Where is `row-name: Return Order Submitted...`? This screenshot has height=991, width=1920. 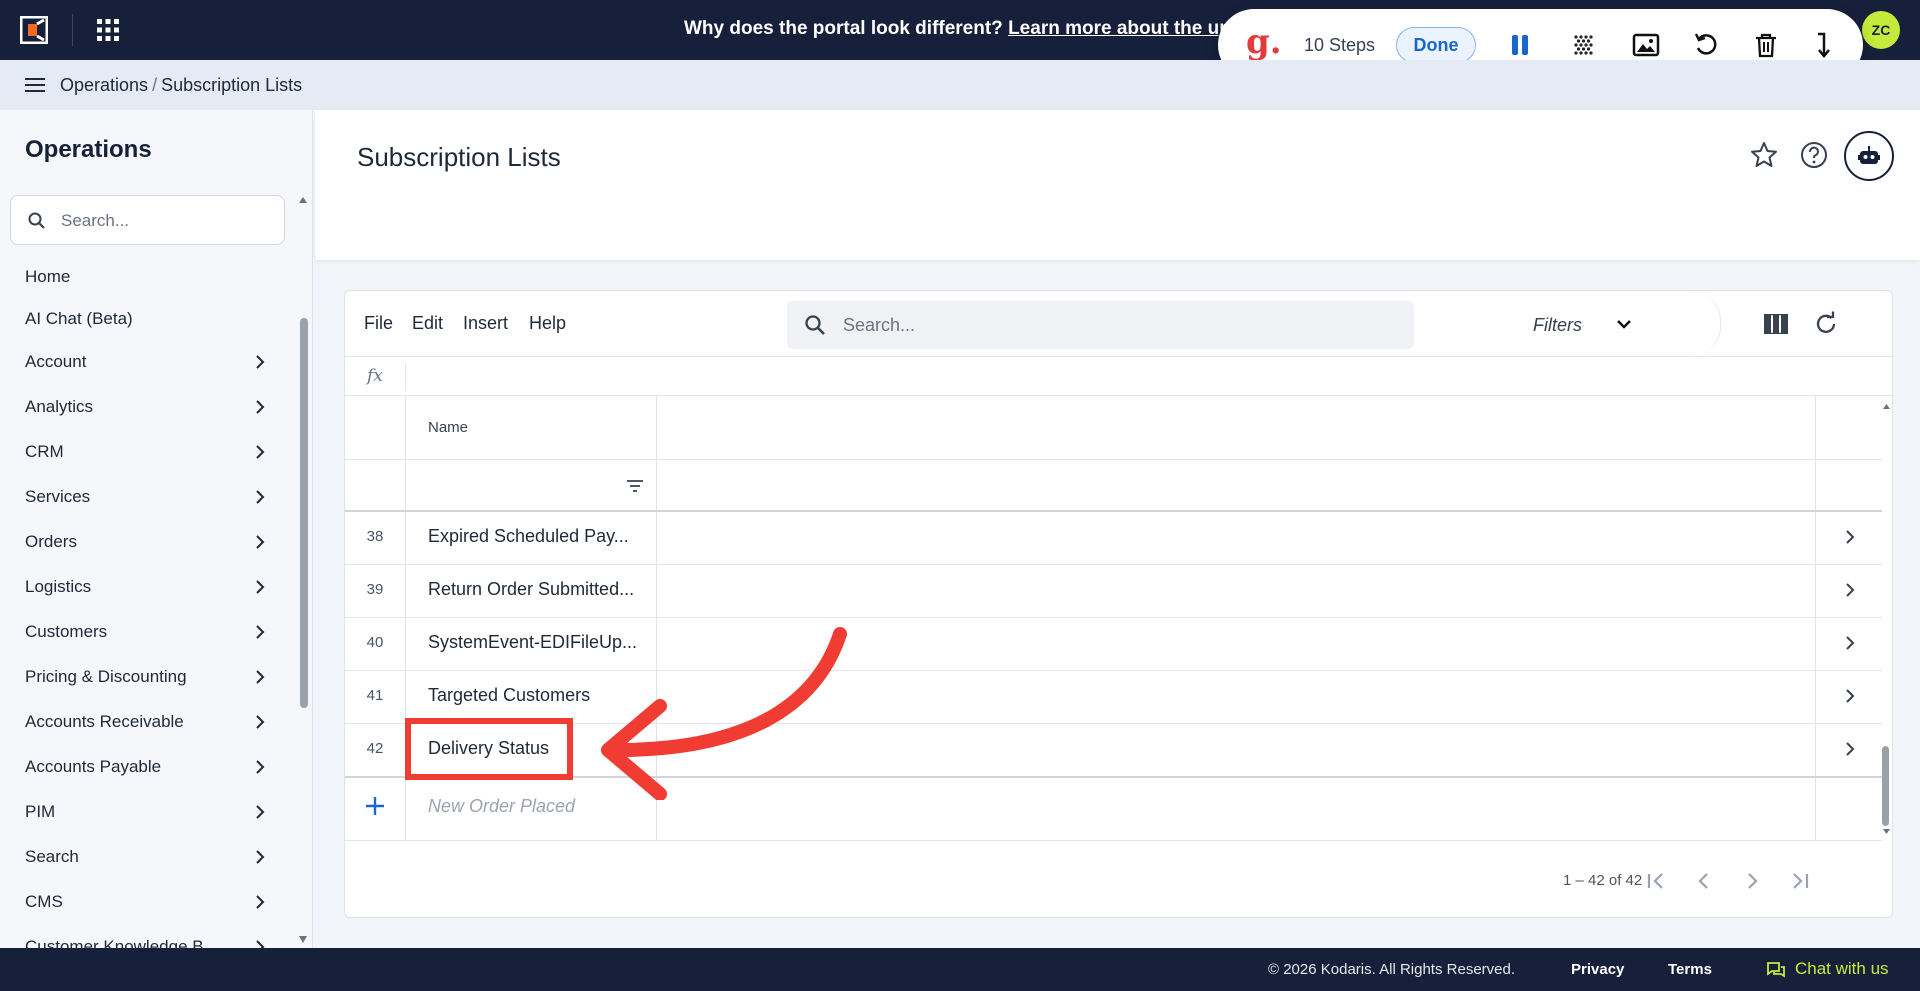
row-name: Return Order Submitted... is located at coordinates (531, 589).